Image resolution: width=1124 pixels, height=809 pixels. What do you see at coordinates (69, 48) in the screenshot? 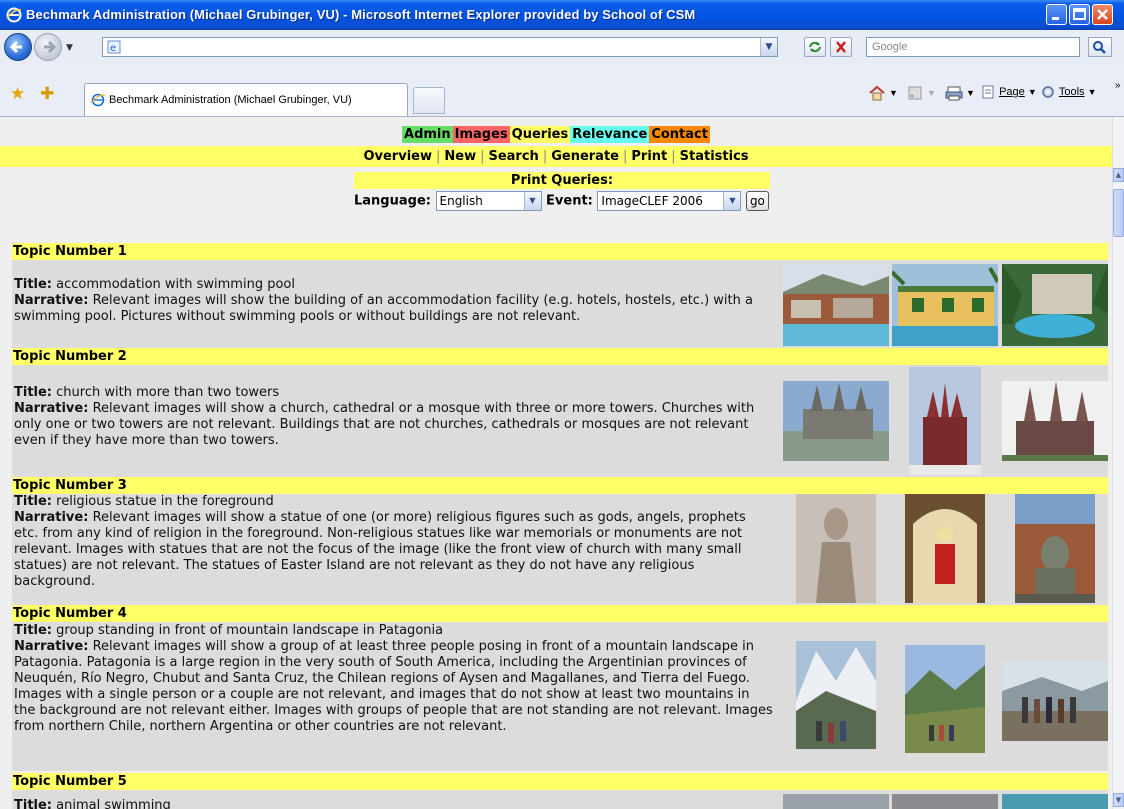
I see `history-dropdown-icon: ▼` at bounding box center [69, 48].